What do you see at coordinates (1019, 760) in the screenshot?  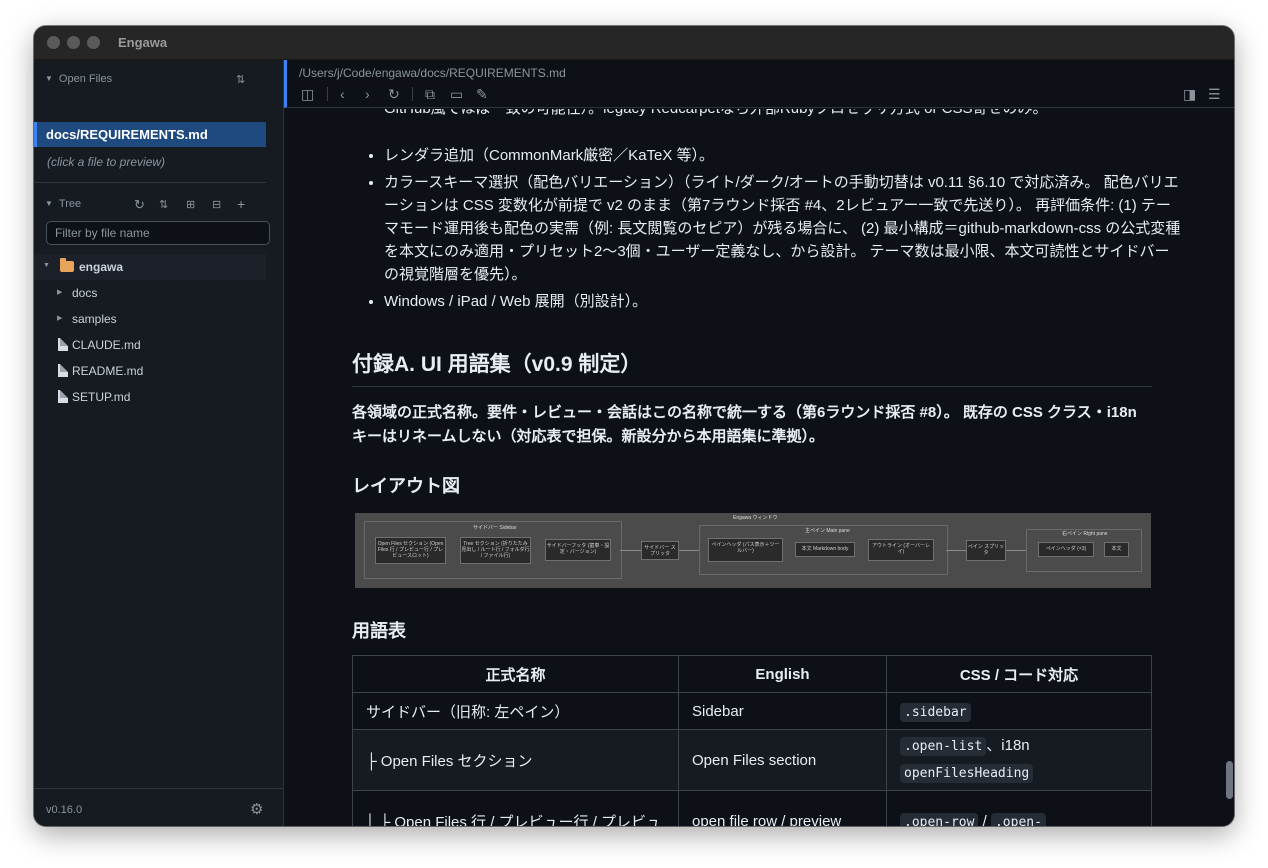 I see `table-cell: .open-list 、i18n openFilesHeading` at bounding box center [1019, 760].